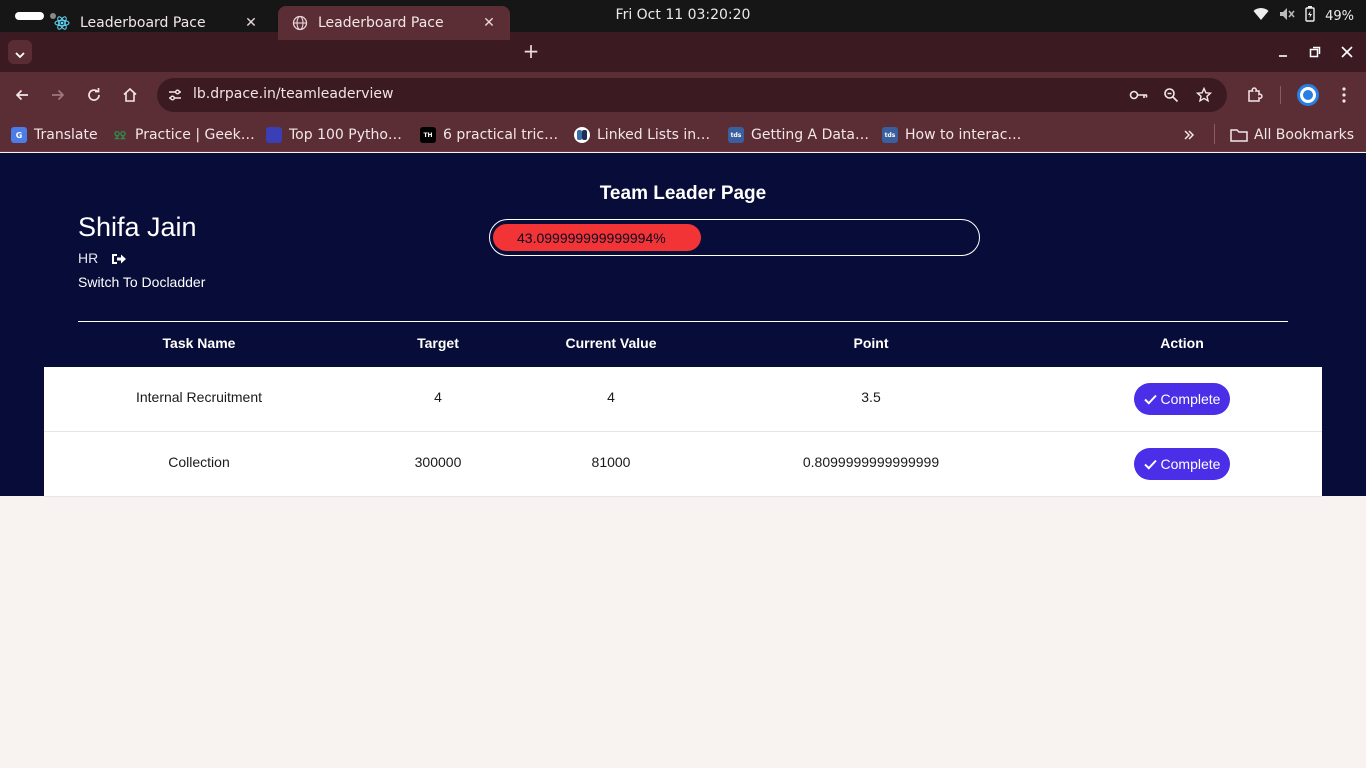 This screenshot has width=1366, height=768. What do you see at coordinates (1339, 16) in the screenshot?
I see `battery-percent: 49%` at bounding box center [1339, 16].